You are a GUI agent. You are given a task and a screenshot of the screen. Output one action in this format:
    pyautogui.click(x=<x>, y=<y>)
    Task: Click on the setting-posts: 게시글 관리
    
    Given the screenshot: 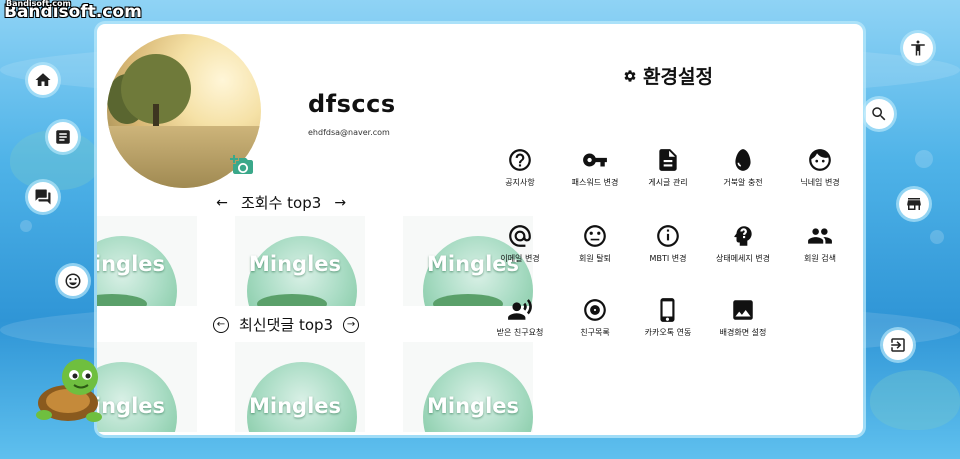 What is the action you would take?
    pyautogui.click(x=668, y=167)
    